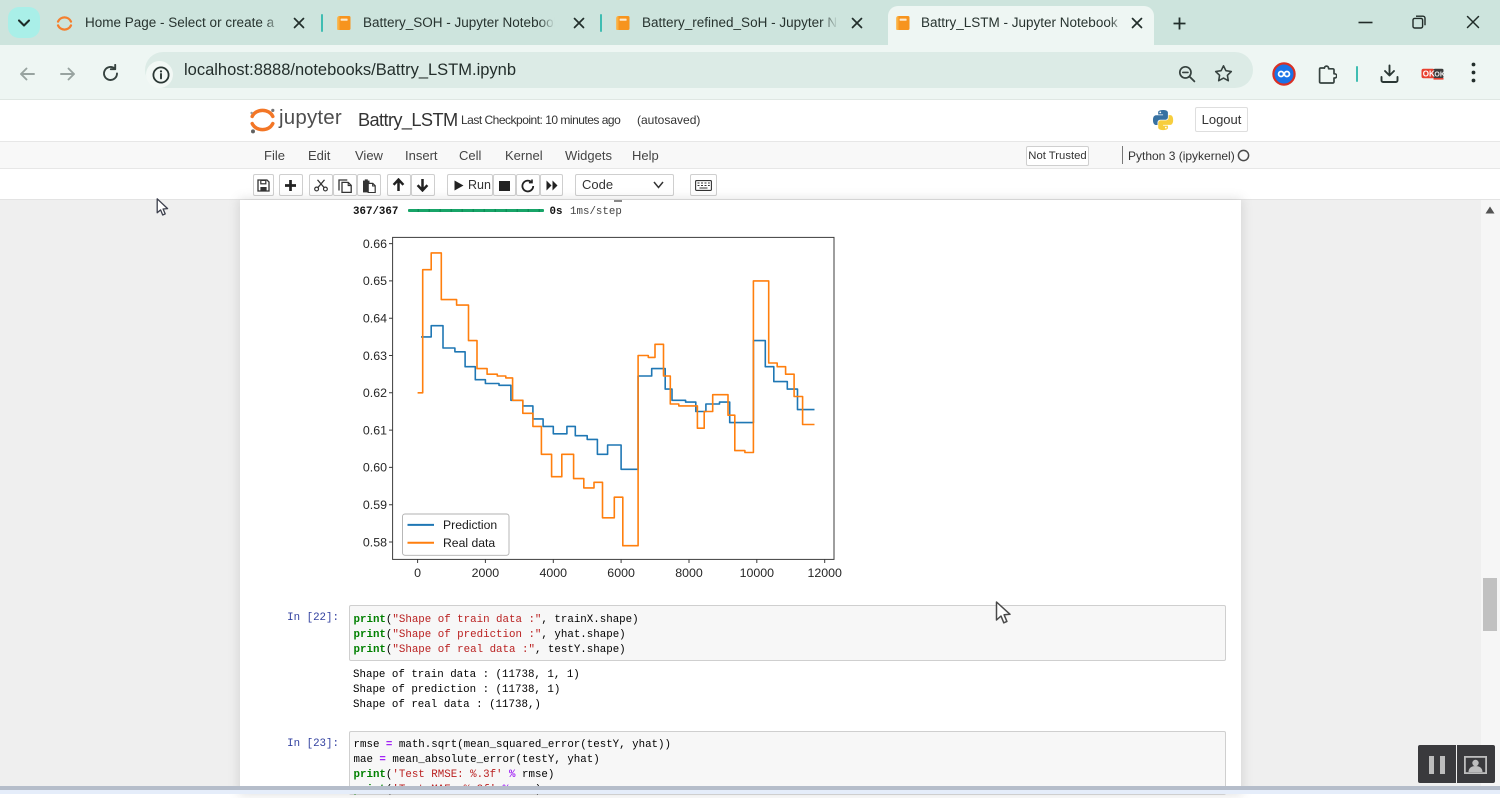  Describe the element at coordinates (375, 356) in the screenshot. I see `svg-text: 0.63` at that location.